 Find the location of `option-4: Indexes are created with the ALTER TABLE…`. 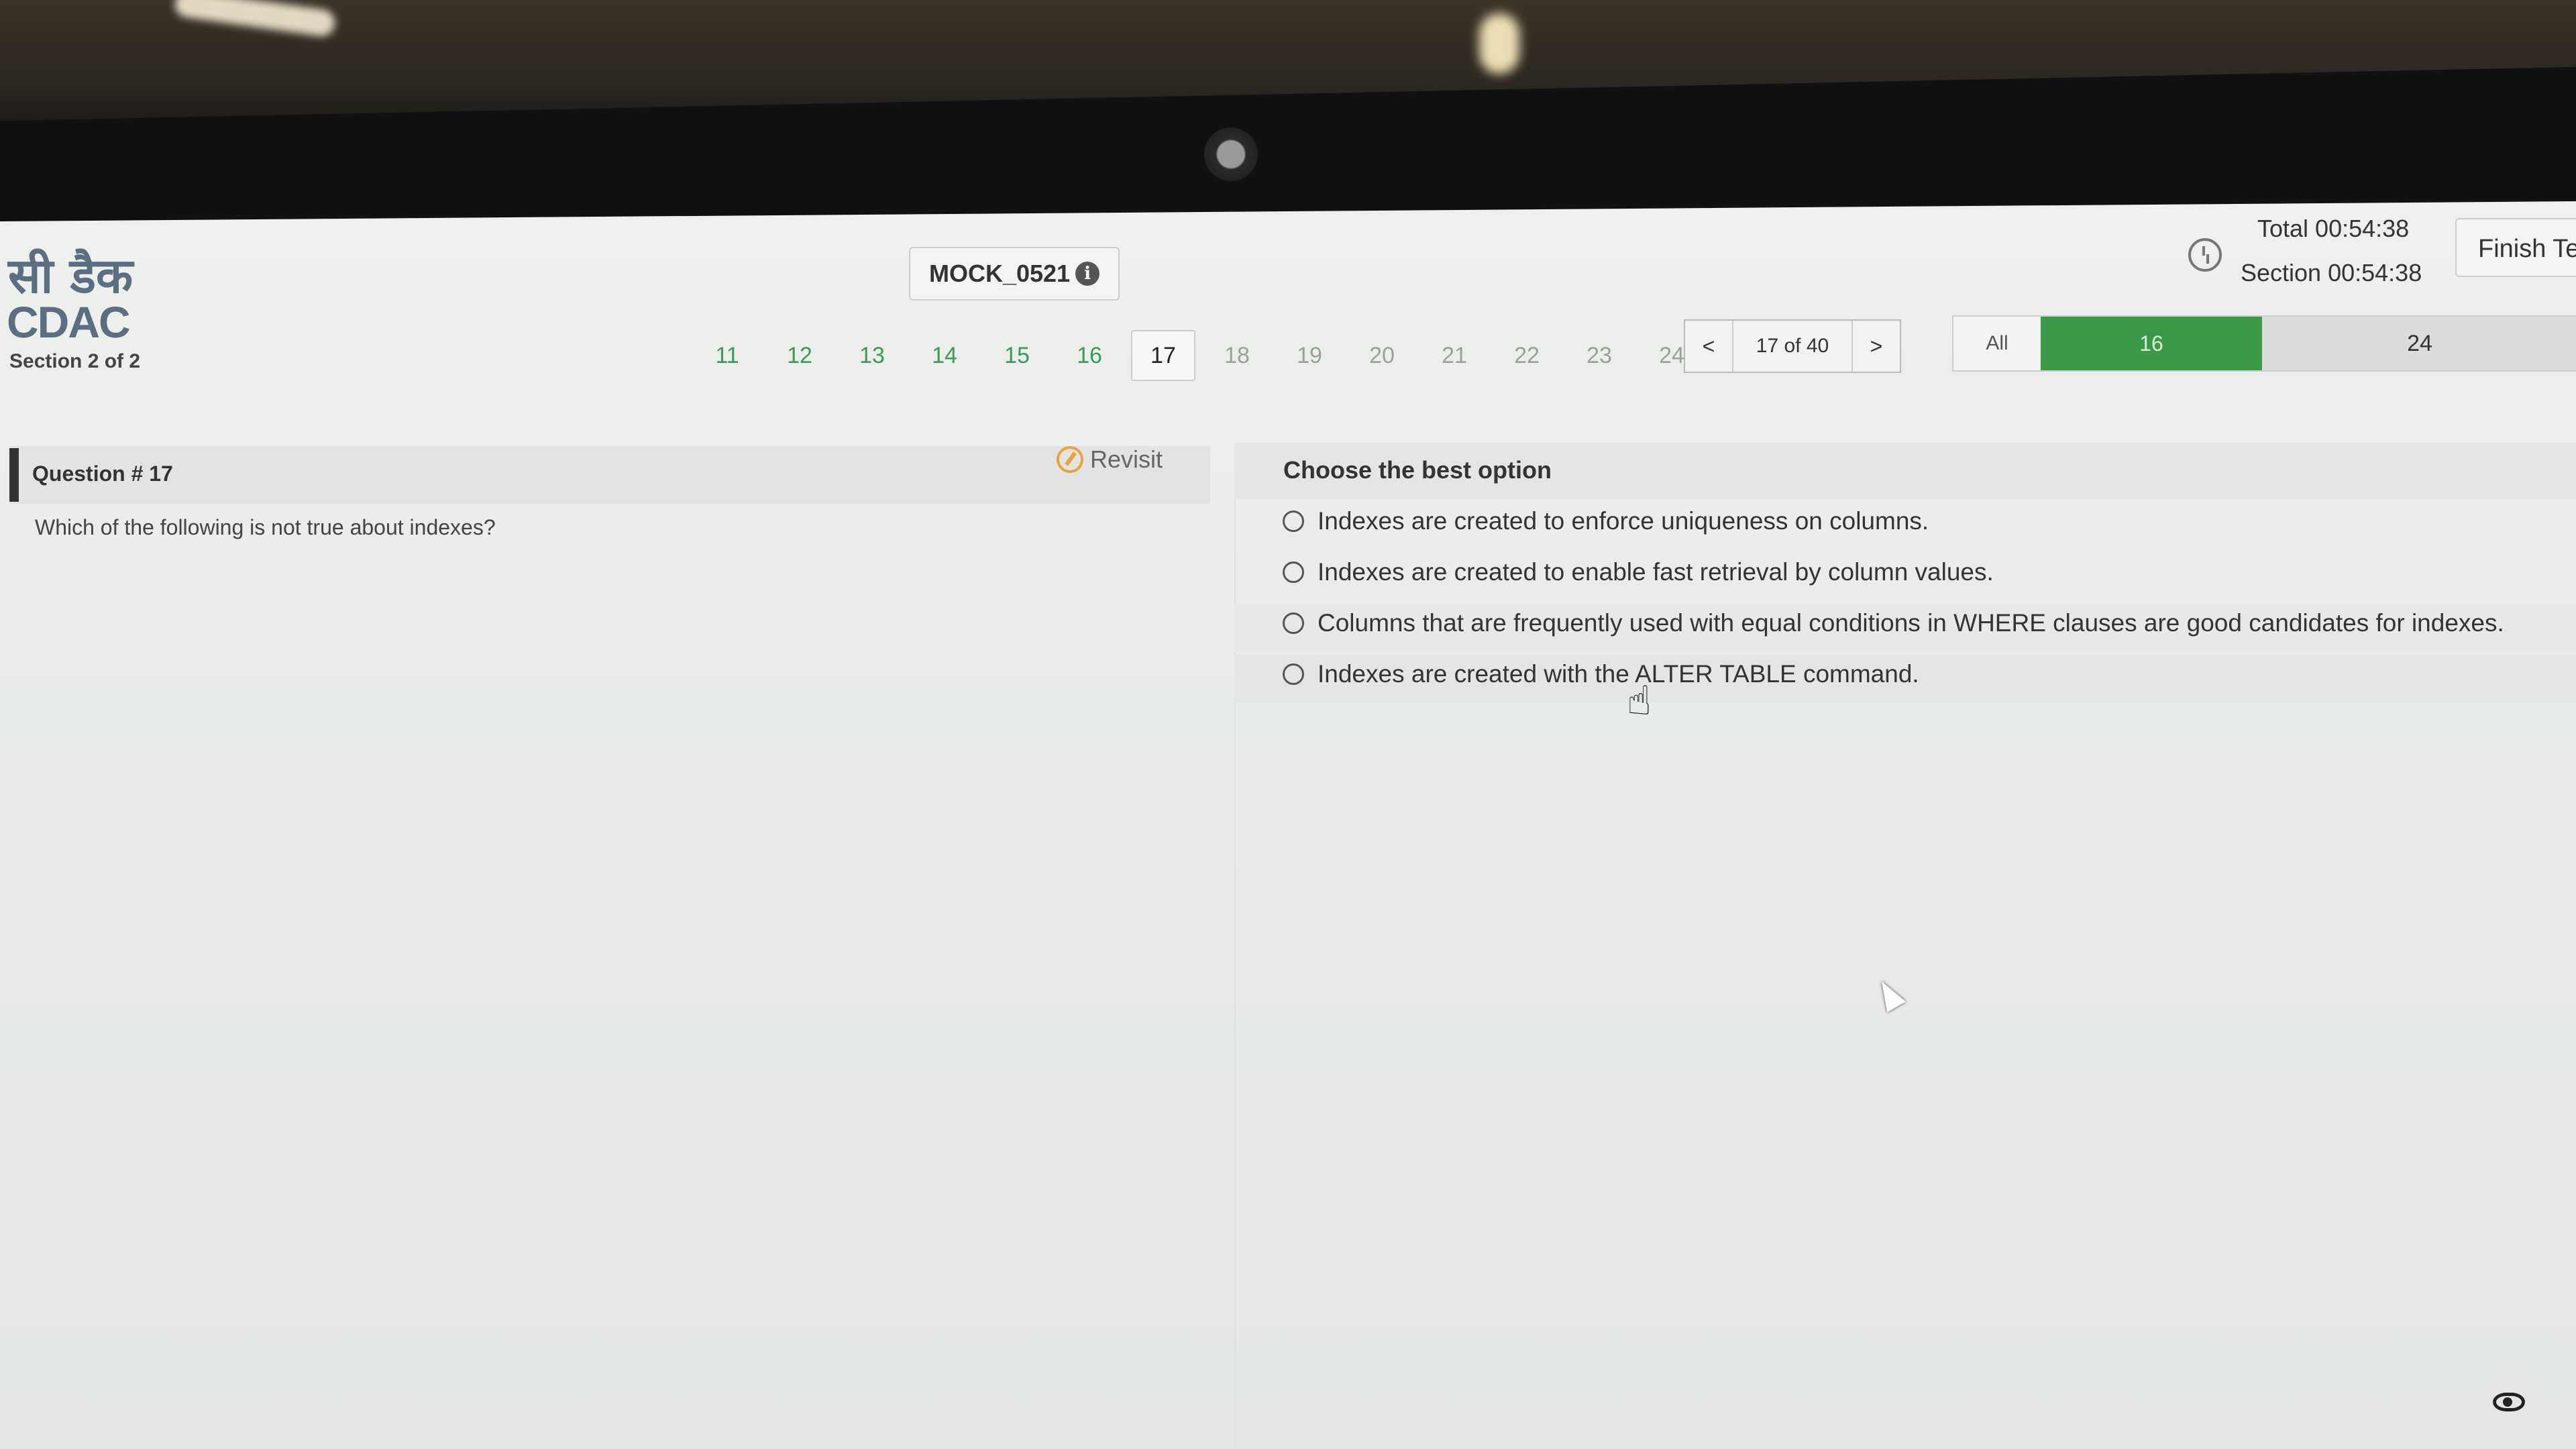

option-4: Indexes are created with the ALTER TABLE… is located at coordinates (1601, 674).